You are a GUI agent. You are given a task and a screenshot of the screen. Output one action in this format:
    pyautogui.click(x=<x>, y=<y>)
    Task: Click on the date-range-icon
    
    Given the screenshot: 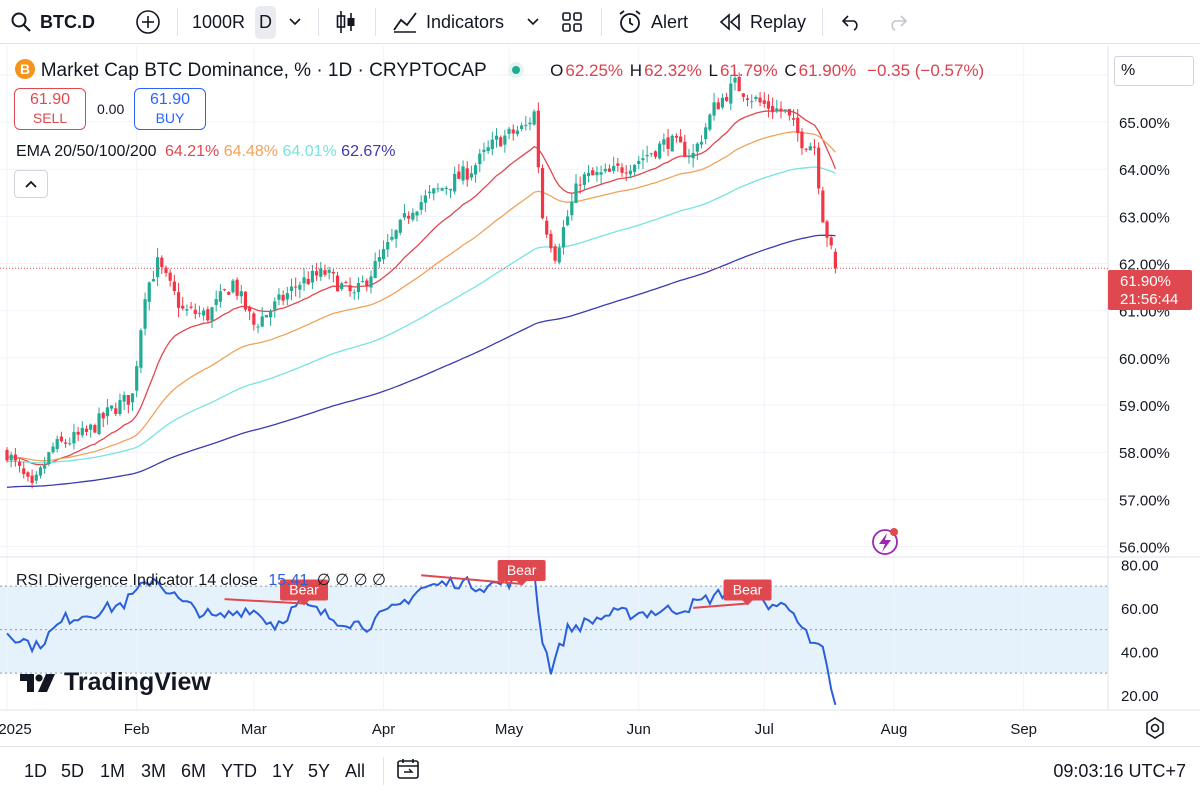 What is the action you would take?
    pyautogui.click(x=408, y=769)
    